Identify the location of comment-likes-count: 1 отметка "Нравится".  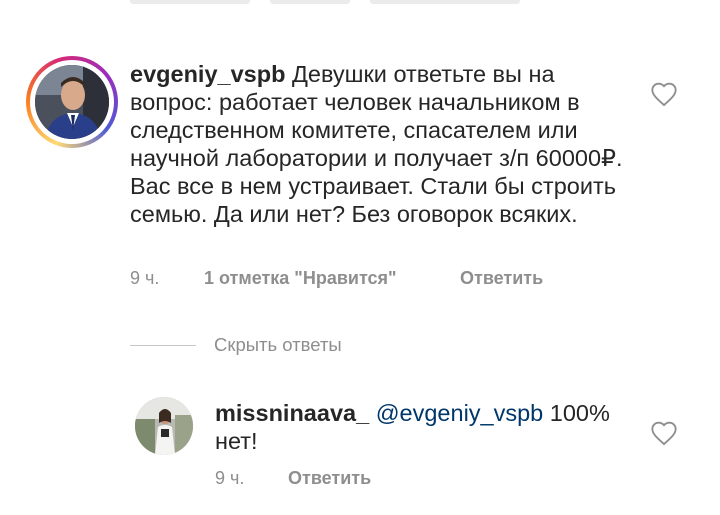
(300, 278).